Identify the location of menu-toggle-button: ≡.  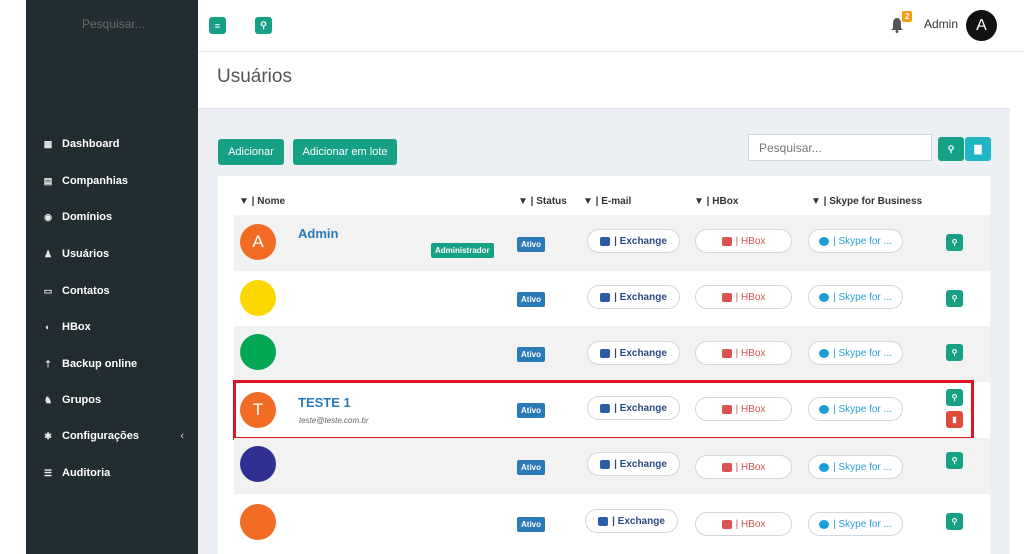
(217, 25).